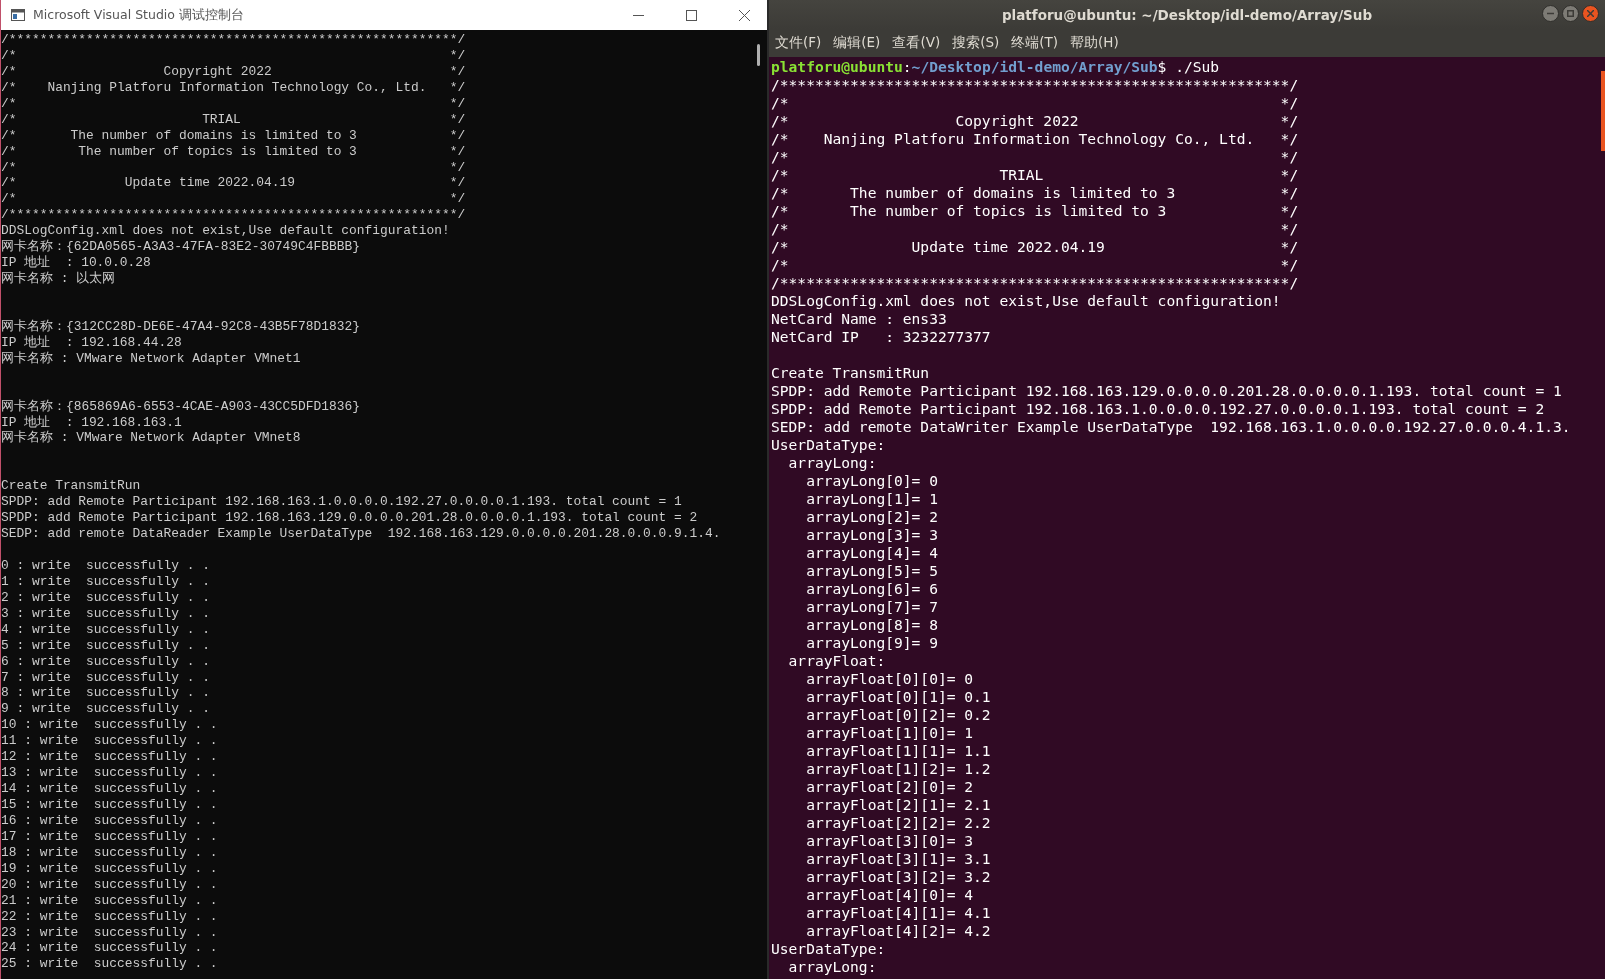 This screenshot has height=979, width=1605. I want to click on console-line: 5 : write successfully . ., so click(106, 645).